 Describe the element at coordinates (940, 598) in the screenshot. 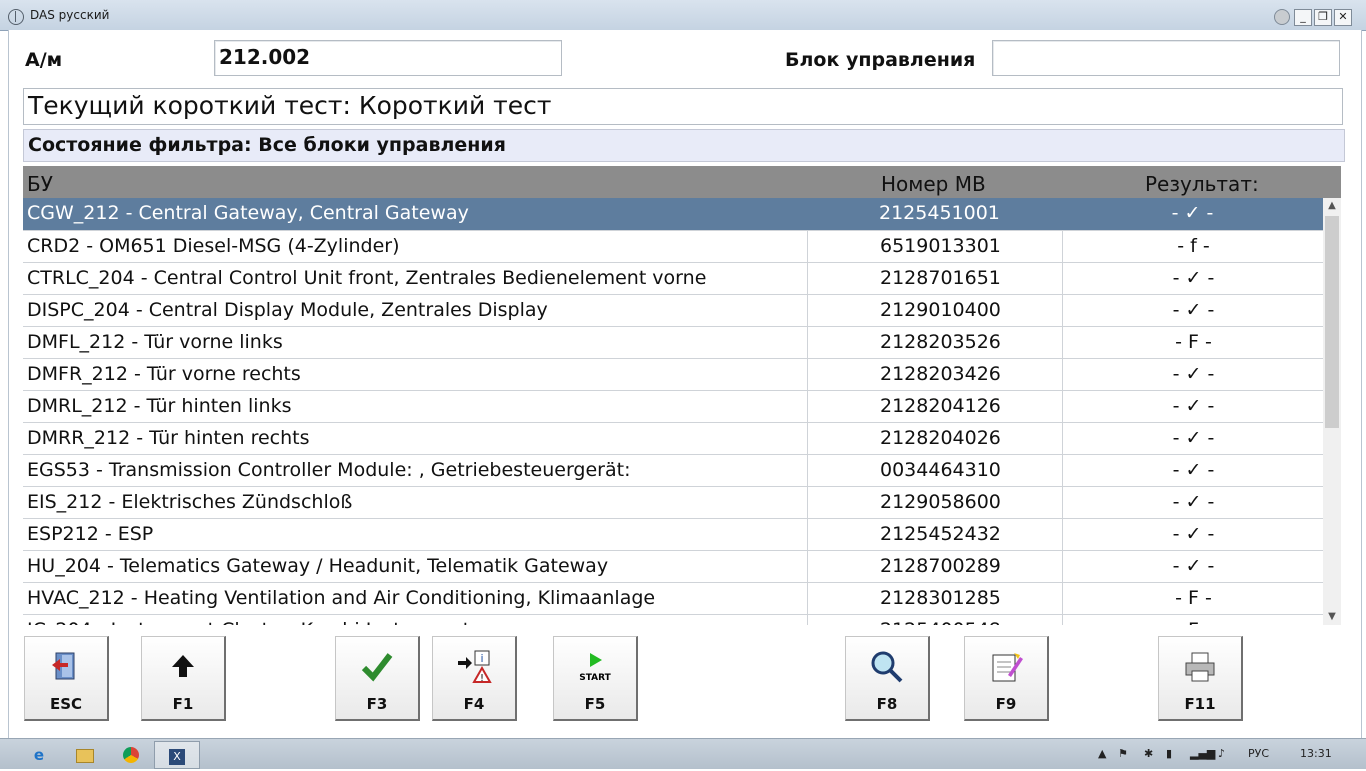

I see `mb-number-text: 2128301285` at that location.